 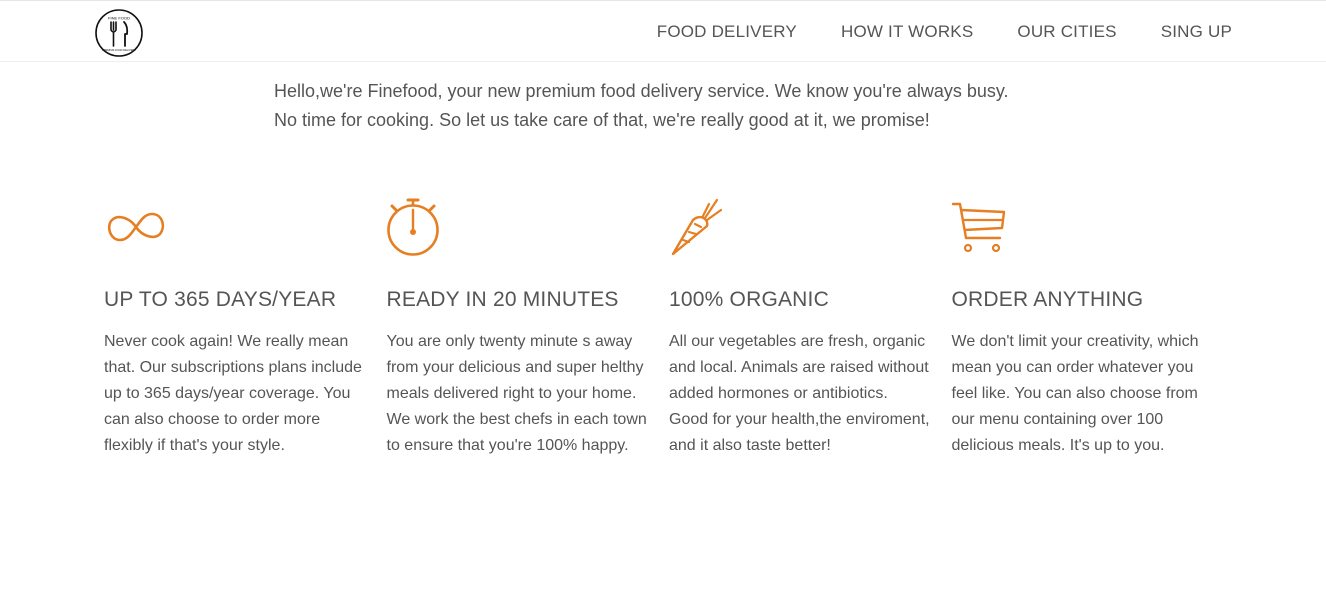 I want to click on feature-title: UP TO 365 DAYS/YEAR, so click(x=220, y=299).